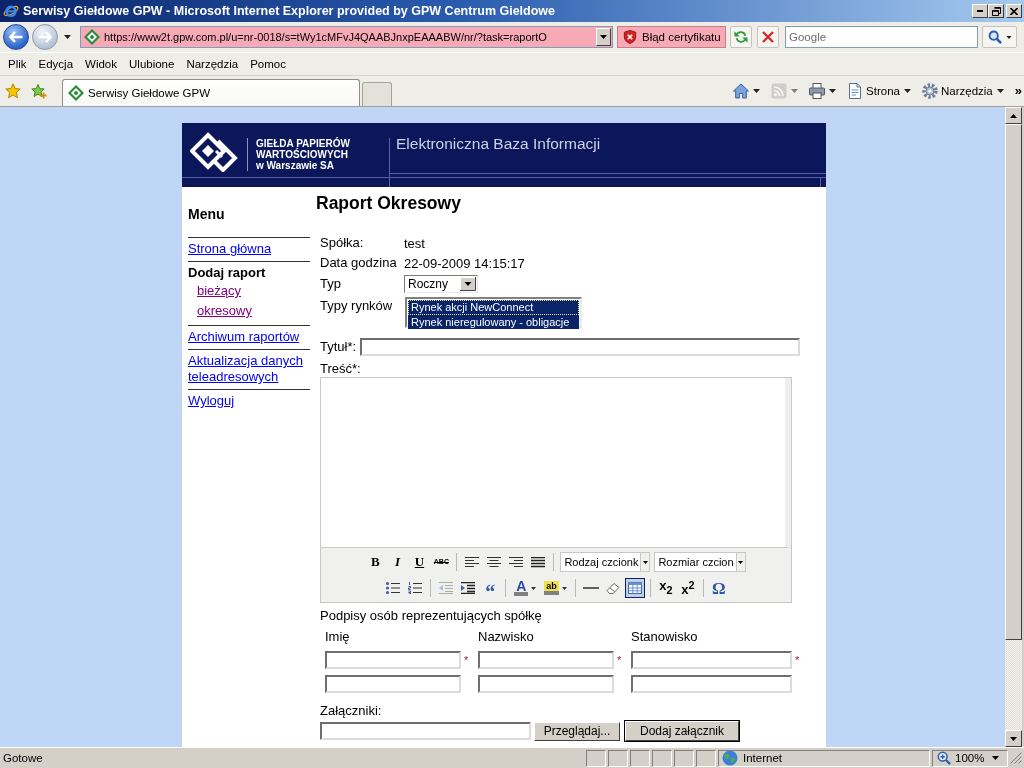 This screenshot has height=768, width=1024. What do you see at coordinates (994, 37) in the screenshot?
I see `search-icon` at bounding box center [994, 37].